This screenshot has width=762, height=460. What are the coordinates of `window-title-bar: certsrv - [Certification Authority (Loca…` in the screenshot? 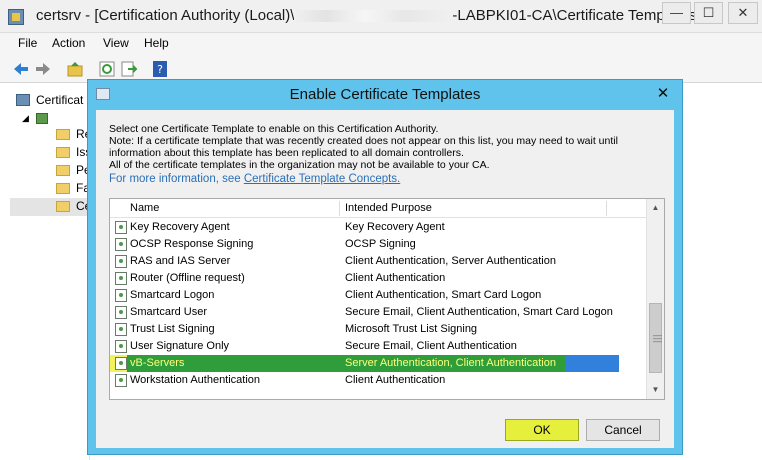 It's located at (381, 16).